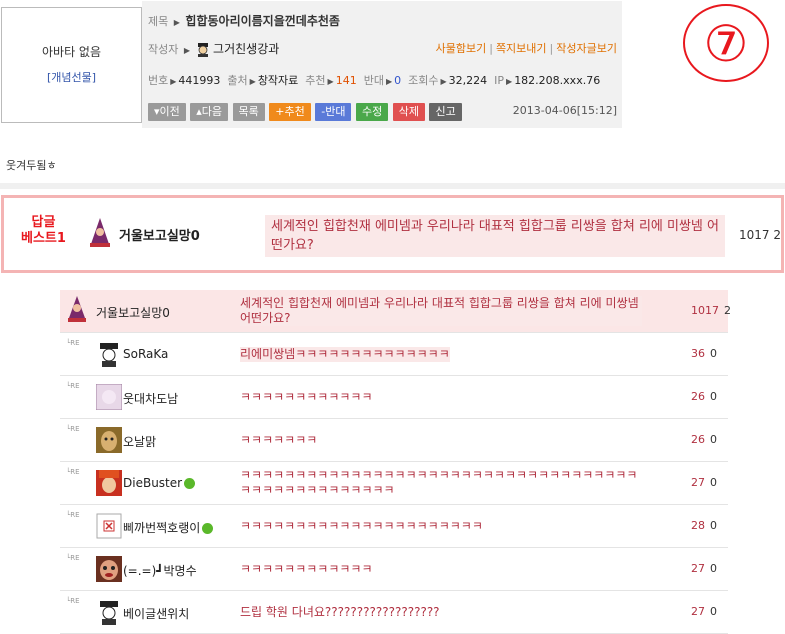 The image size is (785, 634). Describe the element at coordinates (760, 235) in the screenshot. I see `best-reply-count: 1017 2` at that location.